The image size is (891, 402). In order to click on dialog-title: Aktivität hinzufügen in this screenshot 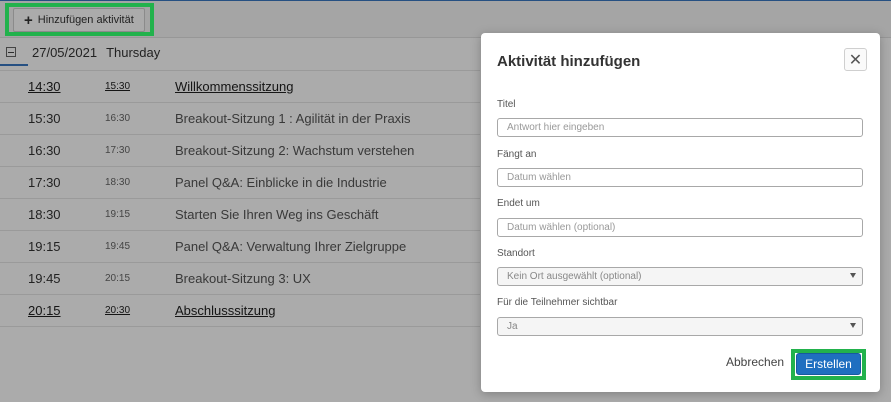, I will do `click(569, 61)`.